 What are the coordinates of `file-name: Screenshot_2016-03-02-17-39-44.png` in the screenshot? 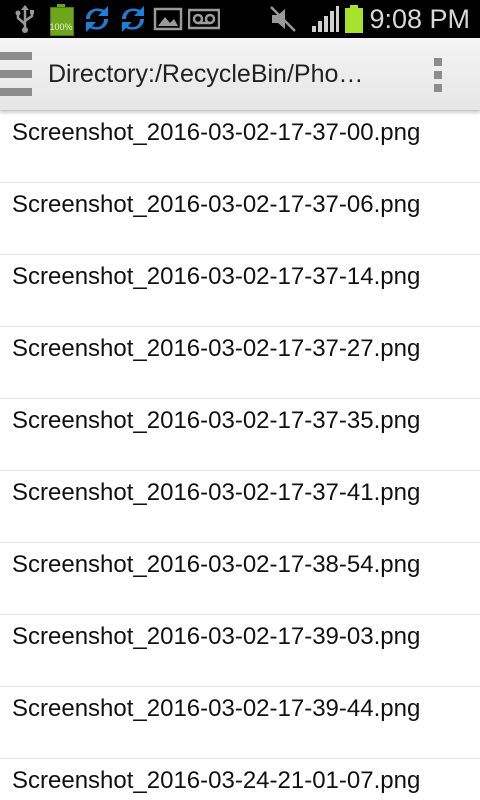 It's located at (216, 708).